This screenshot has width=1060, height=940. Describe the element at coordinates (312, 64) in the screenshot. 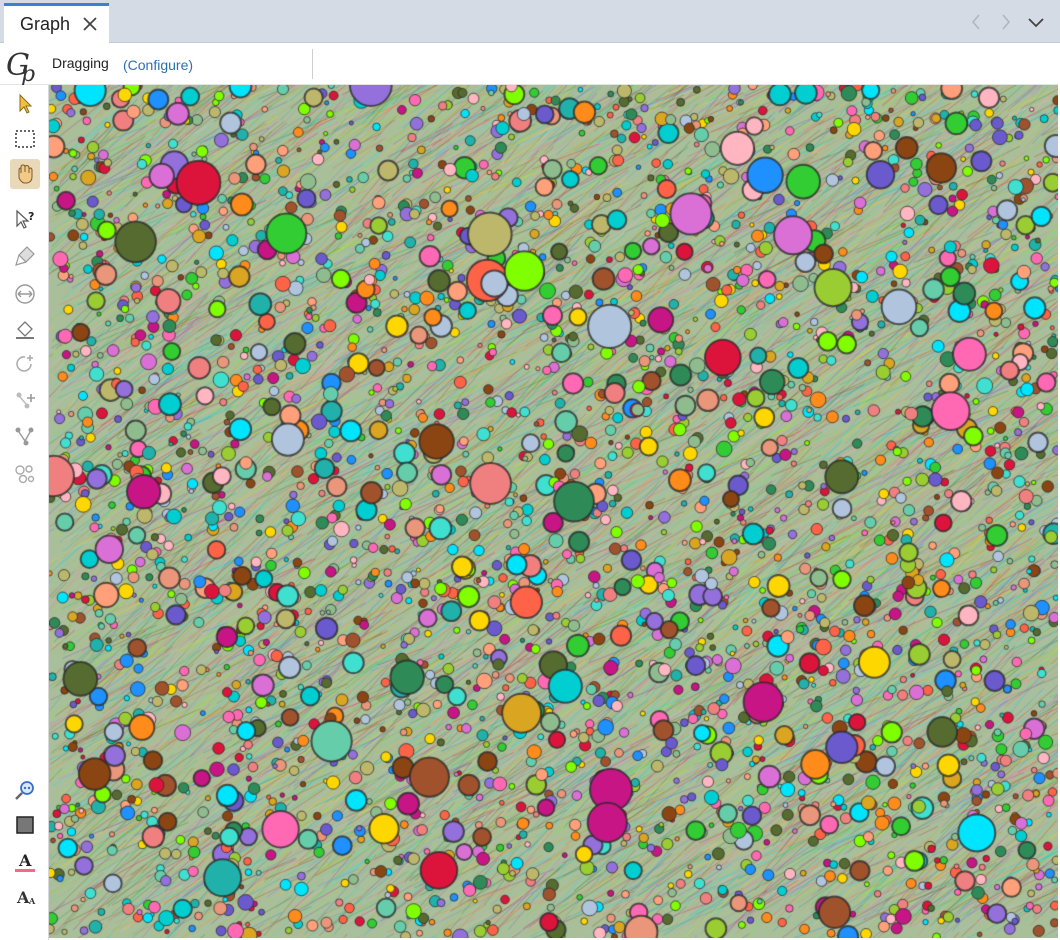

I see `toolbar-separator` at that location.